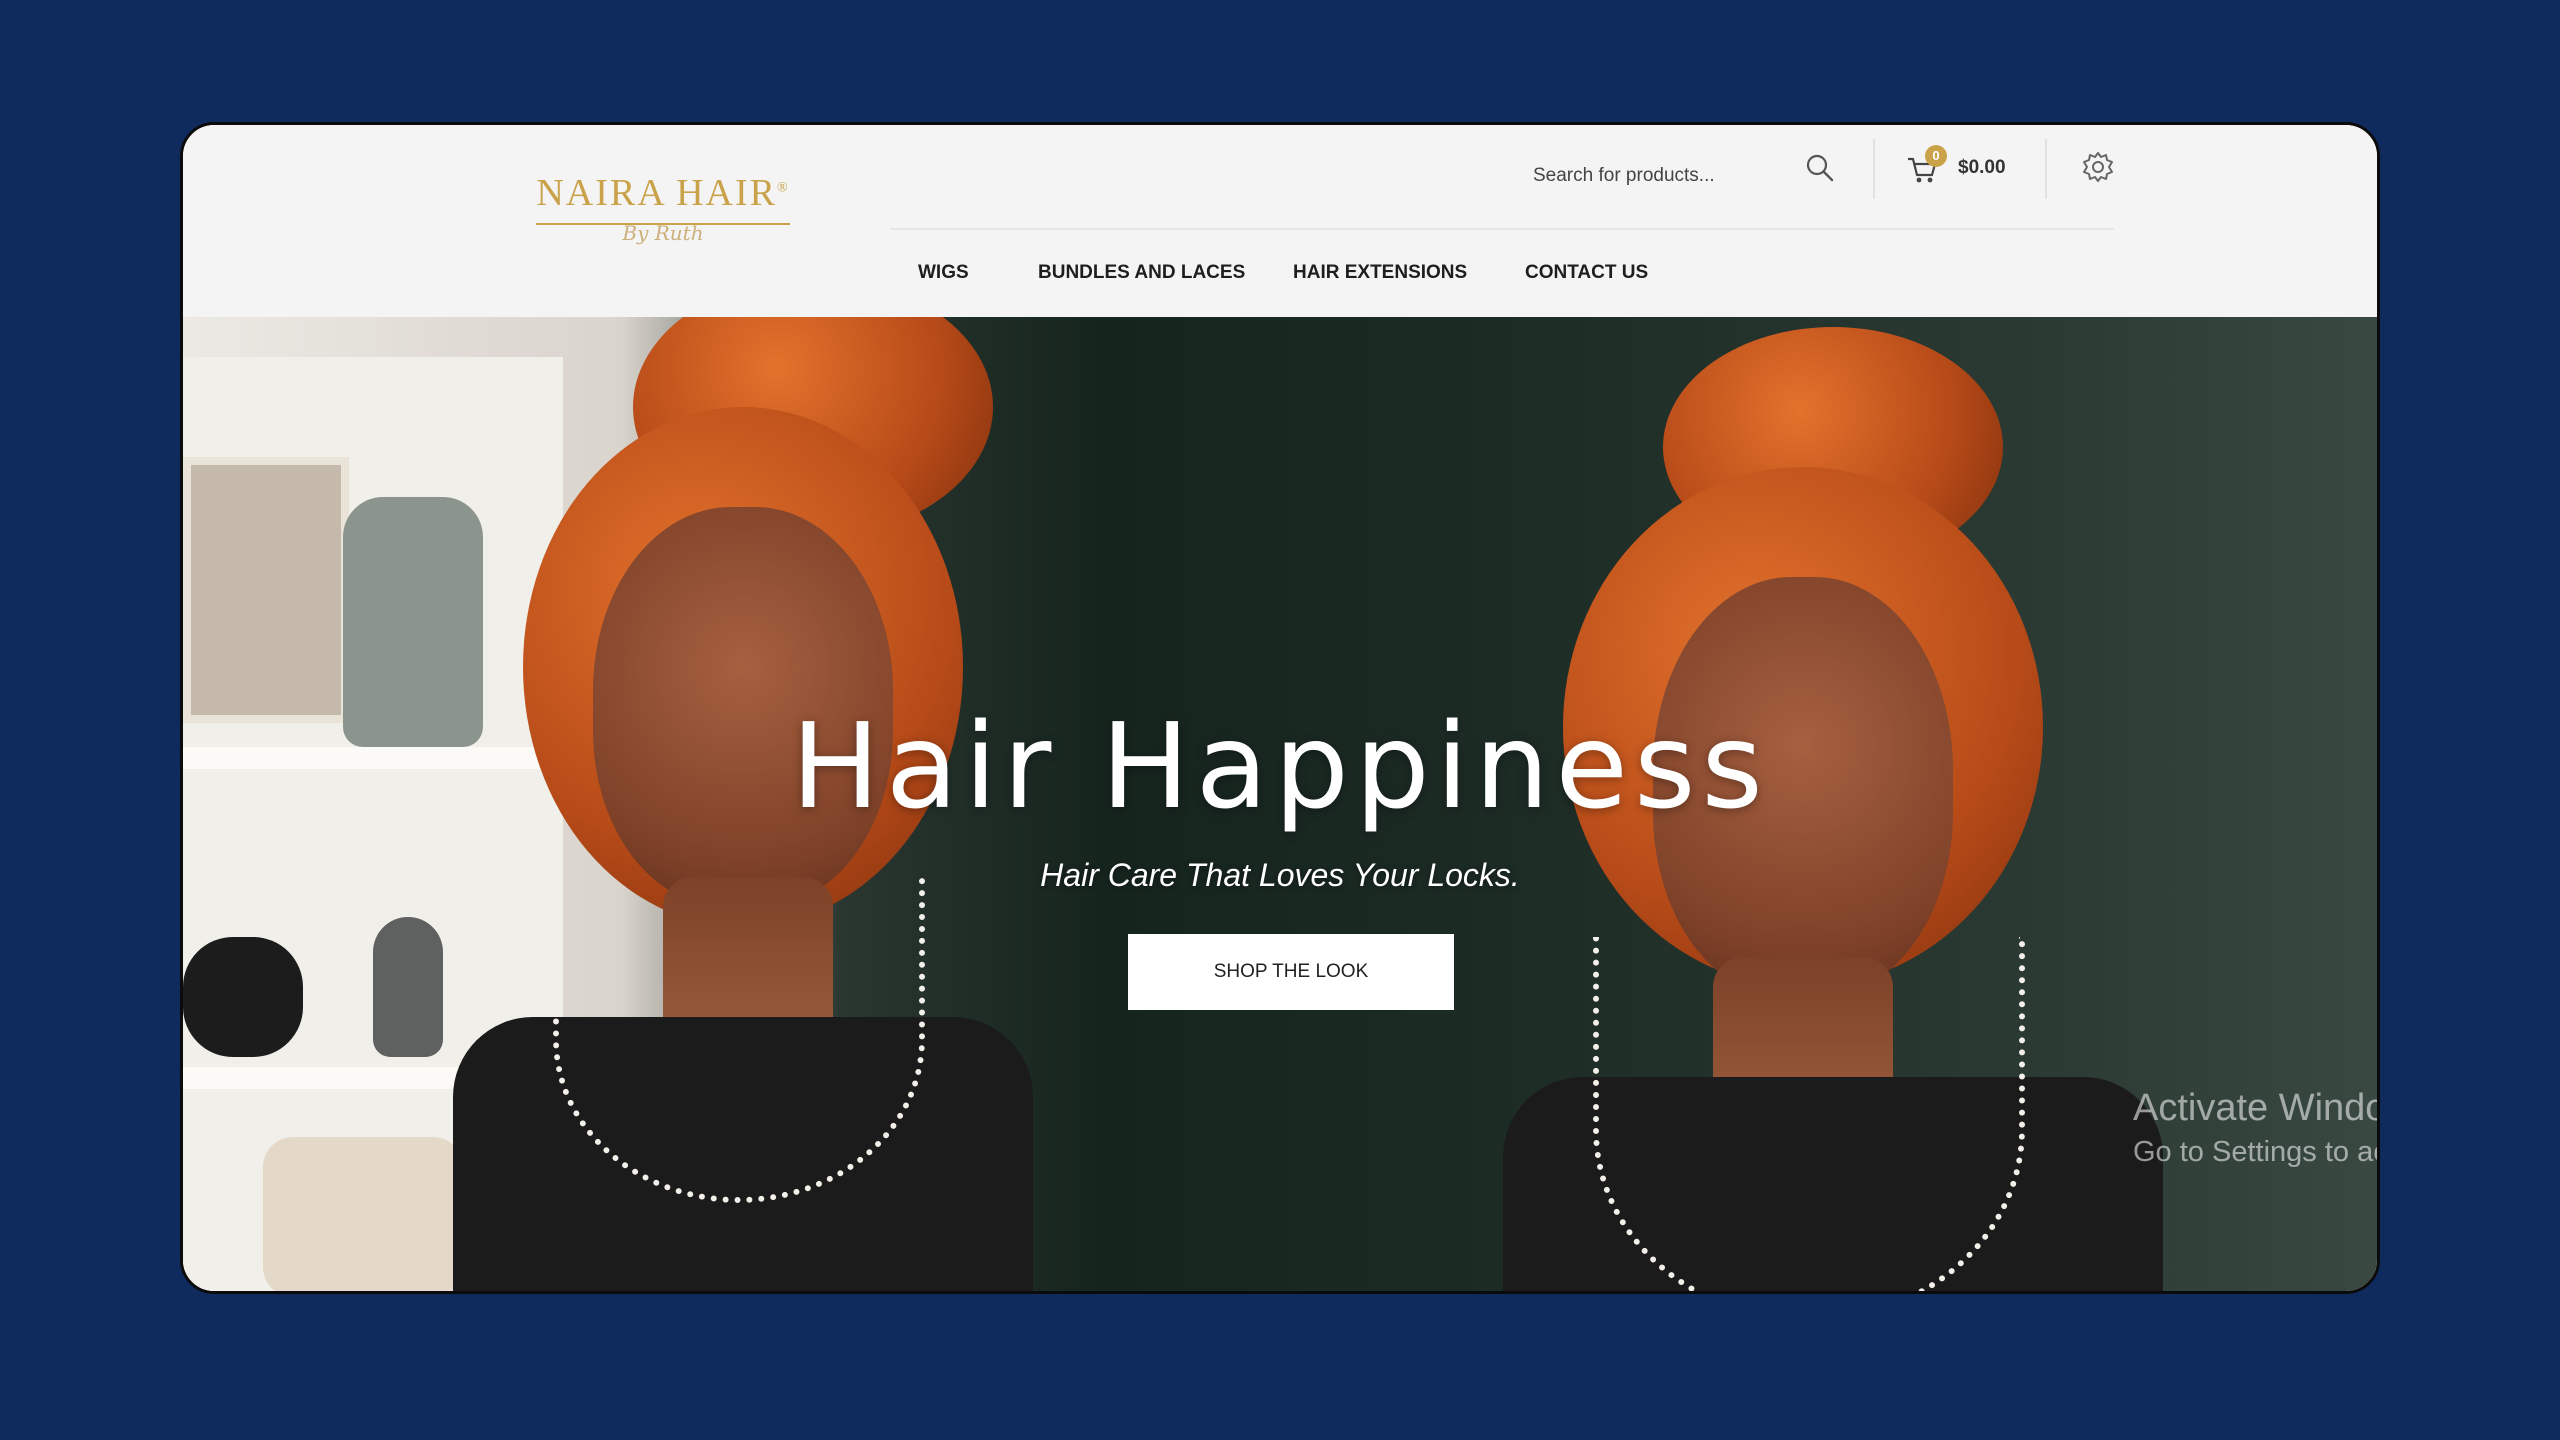  I want to click on logo-script: By Ruth, so click(663, 233).